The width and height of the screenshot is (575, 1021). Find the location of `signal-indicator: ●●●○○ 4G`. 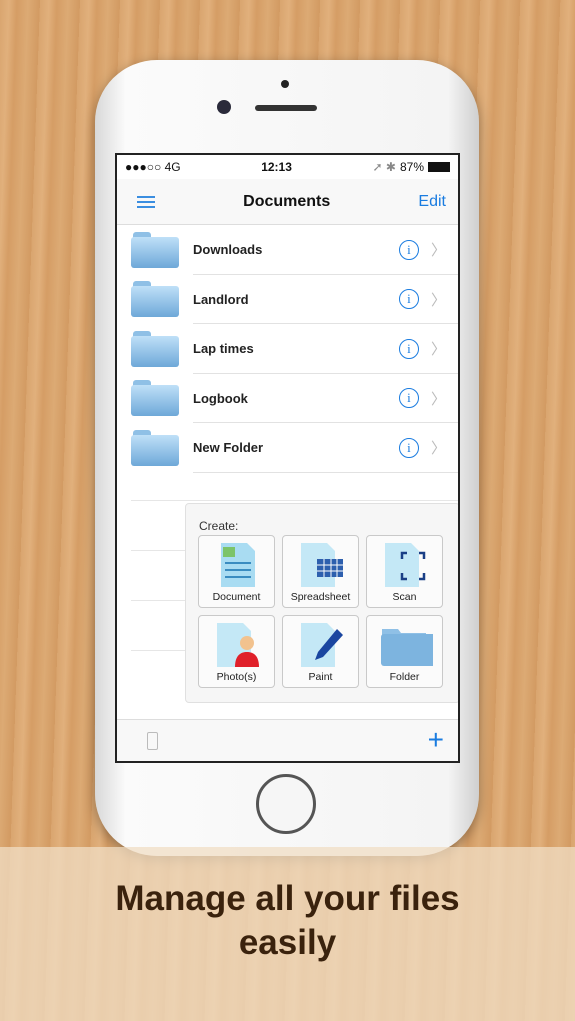

signal-indicator: ●●●○○ 4G is located at coordinates (153, 167).